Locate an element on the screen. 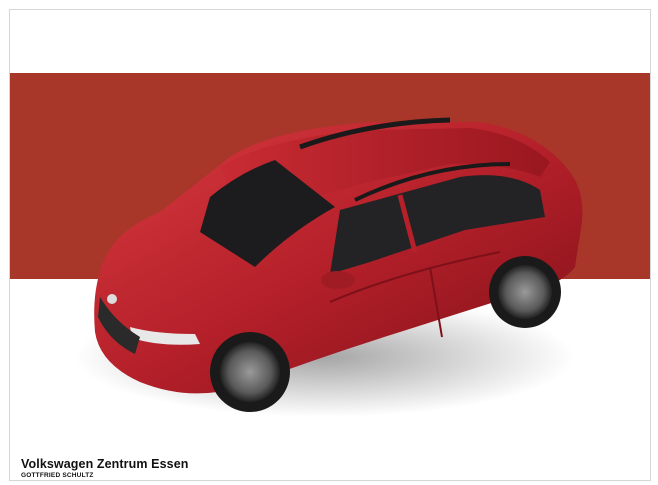 Image resolution: width=658 pixels, height=485 pixels. rear-wheel-rim is located at coordinates (525, 292).